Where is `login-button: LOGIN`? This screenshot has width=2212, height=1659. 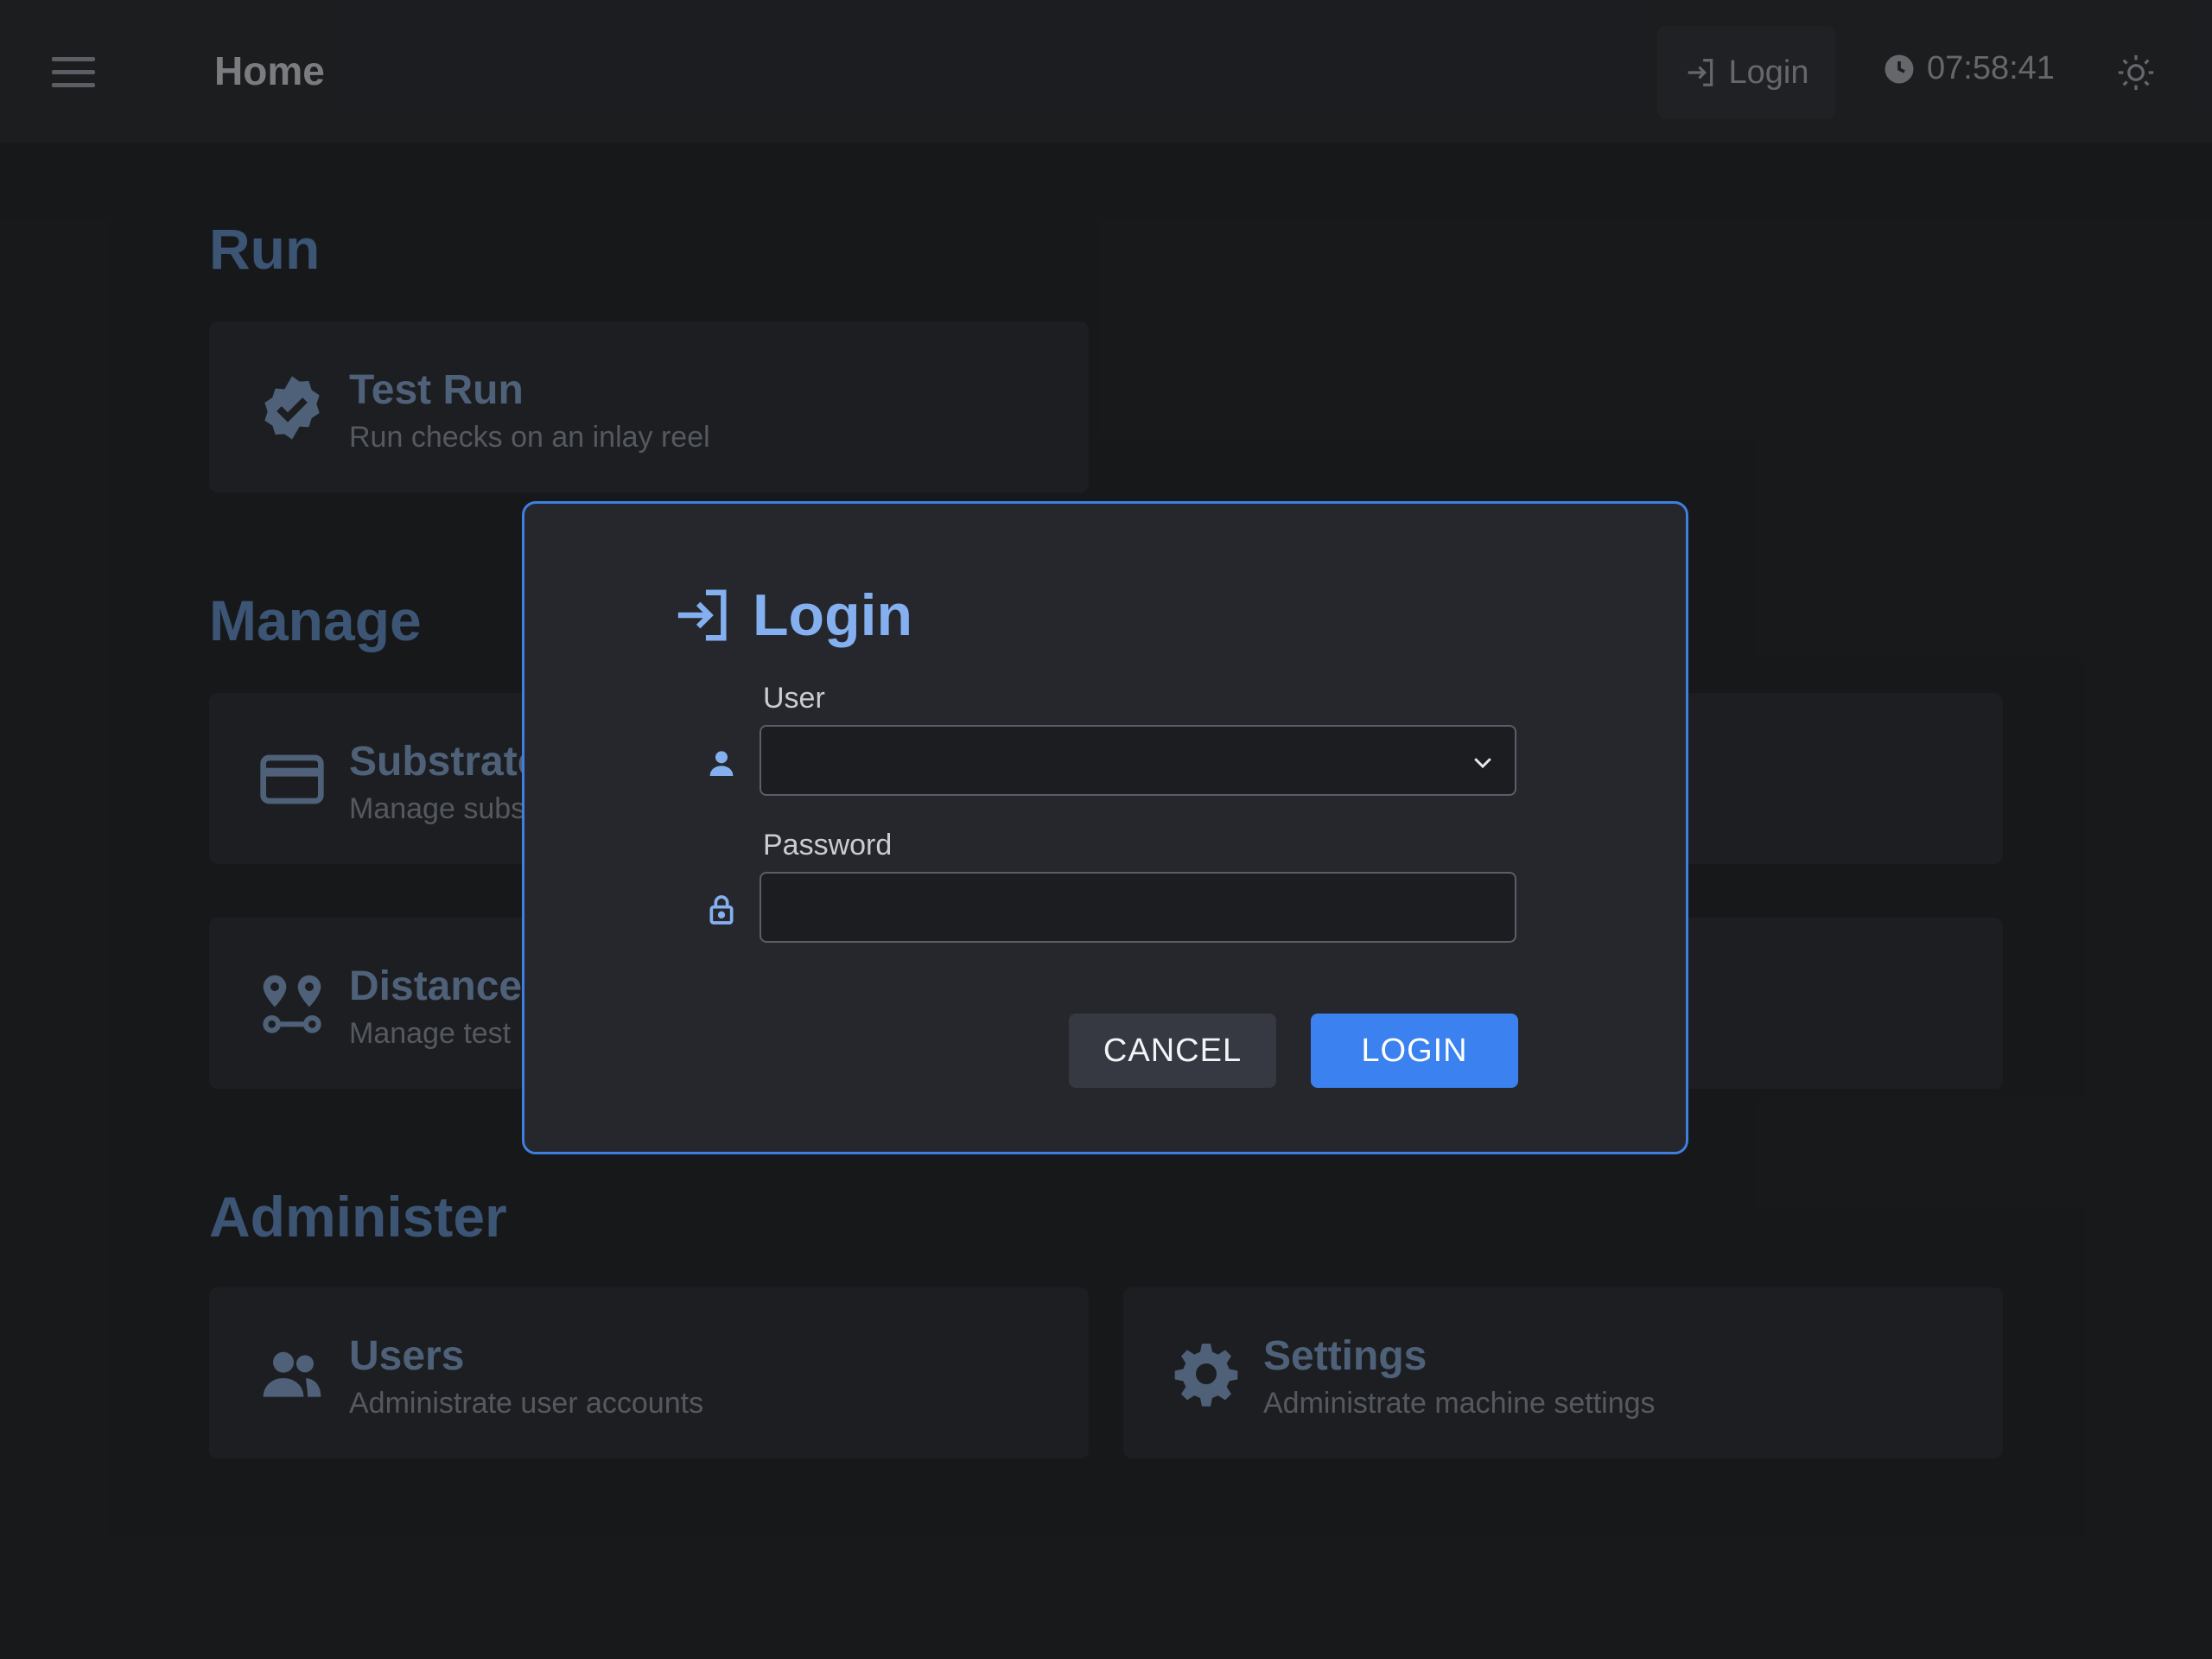
login-button: LOGIN is located at coordinates (1414, 1051).